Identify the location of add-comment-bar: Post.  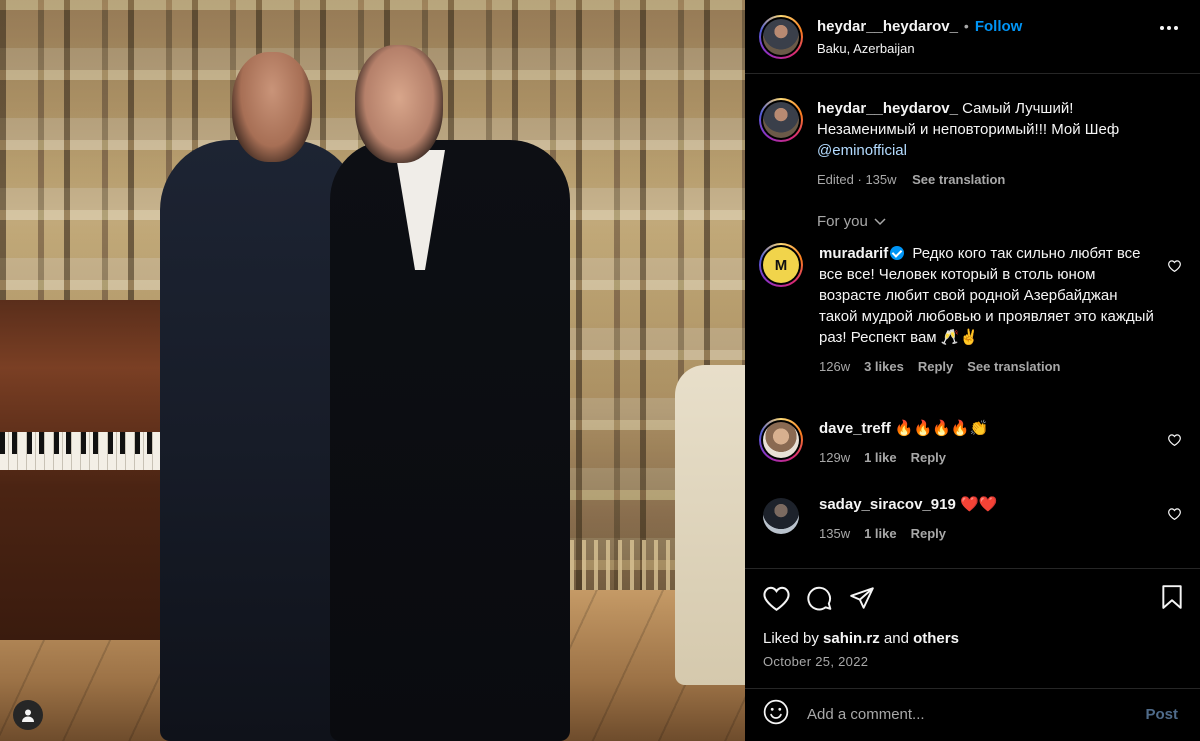
(972, 714).